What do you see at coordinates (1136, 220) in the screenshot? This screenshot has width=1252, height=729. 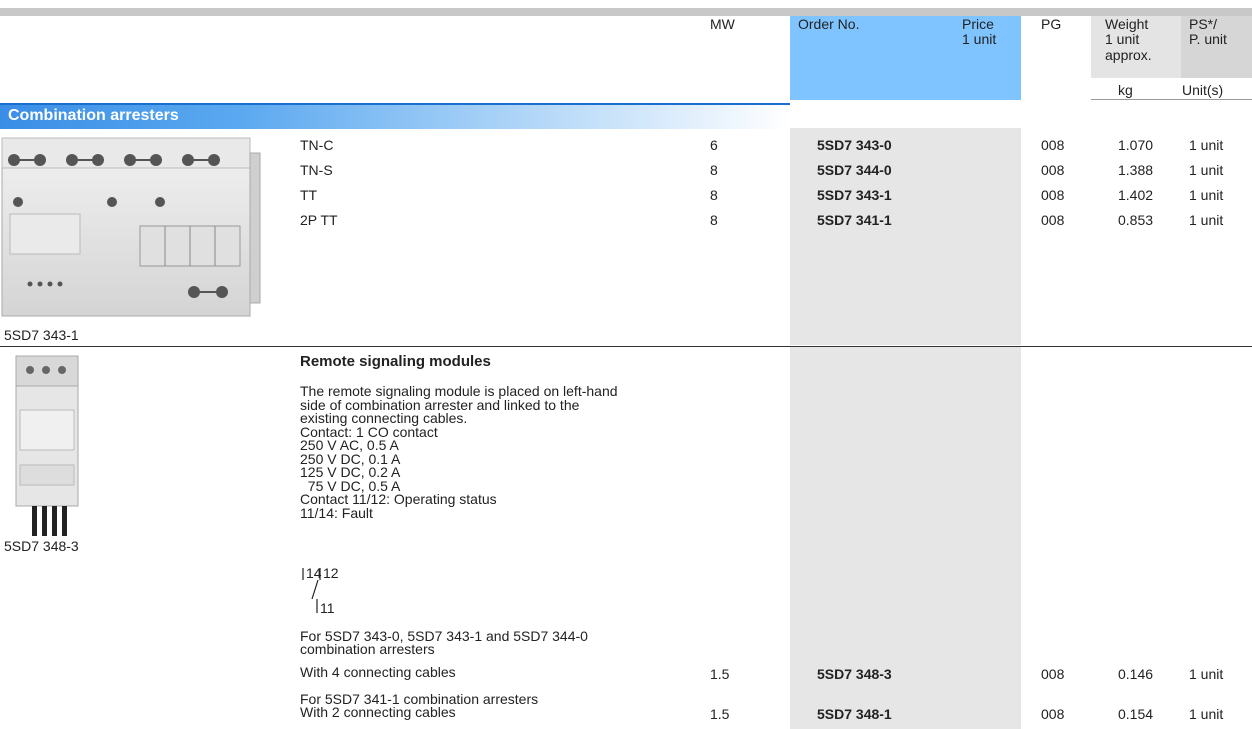 I see `weight-cell: 0.853` at bounding box center [1136, 220].